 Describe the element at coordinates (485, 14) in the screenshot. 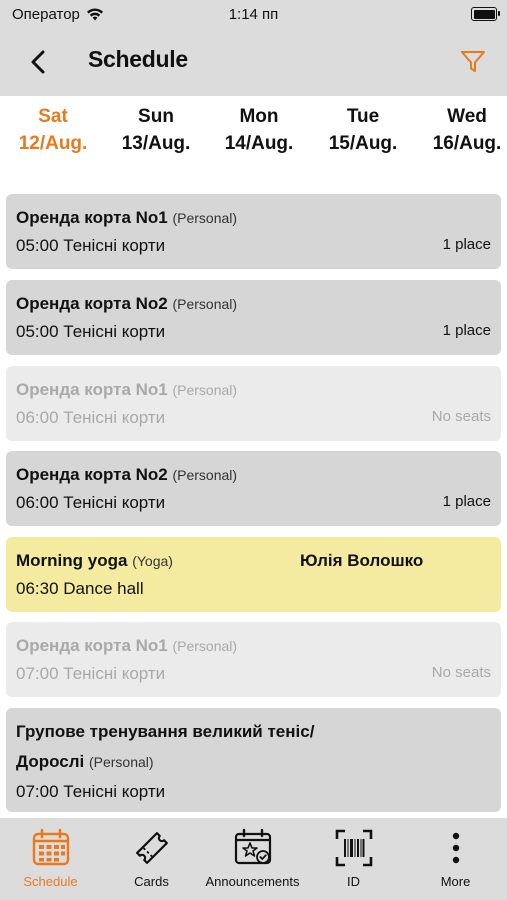

I see `battery-icon` at that location.